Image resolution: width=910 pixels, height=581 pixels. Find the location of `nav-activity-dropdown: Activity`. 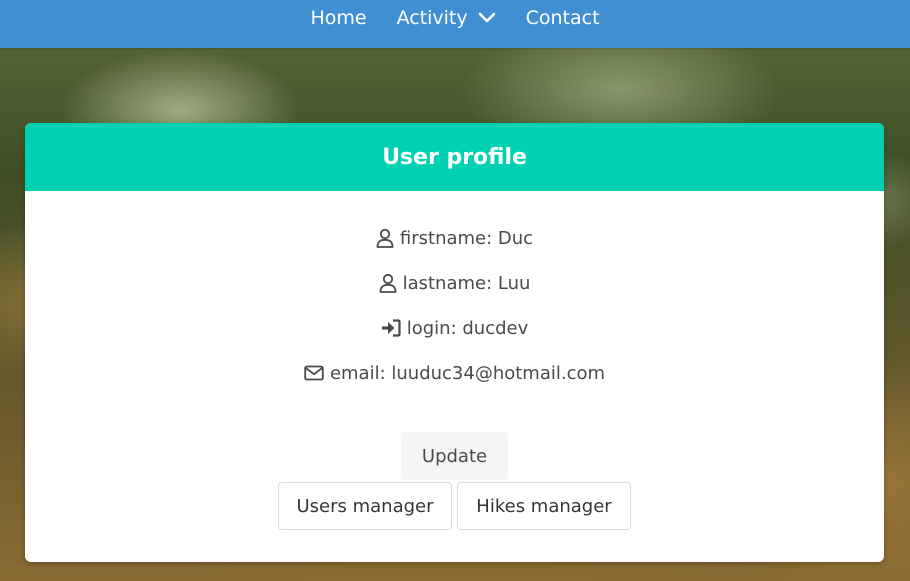

nav-activity-dropdown: Activity is located at coordinates (446, 18).